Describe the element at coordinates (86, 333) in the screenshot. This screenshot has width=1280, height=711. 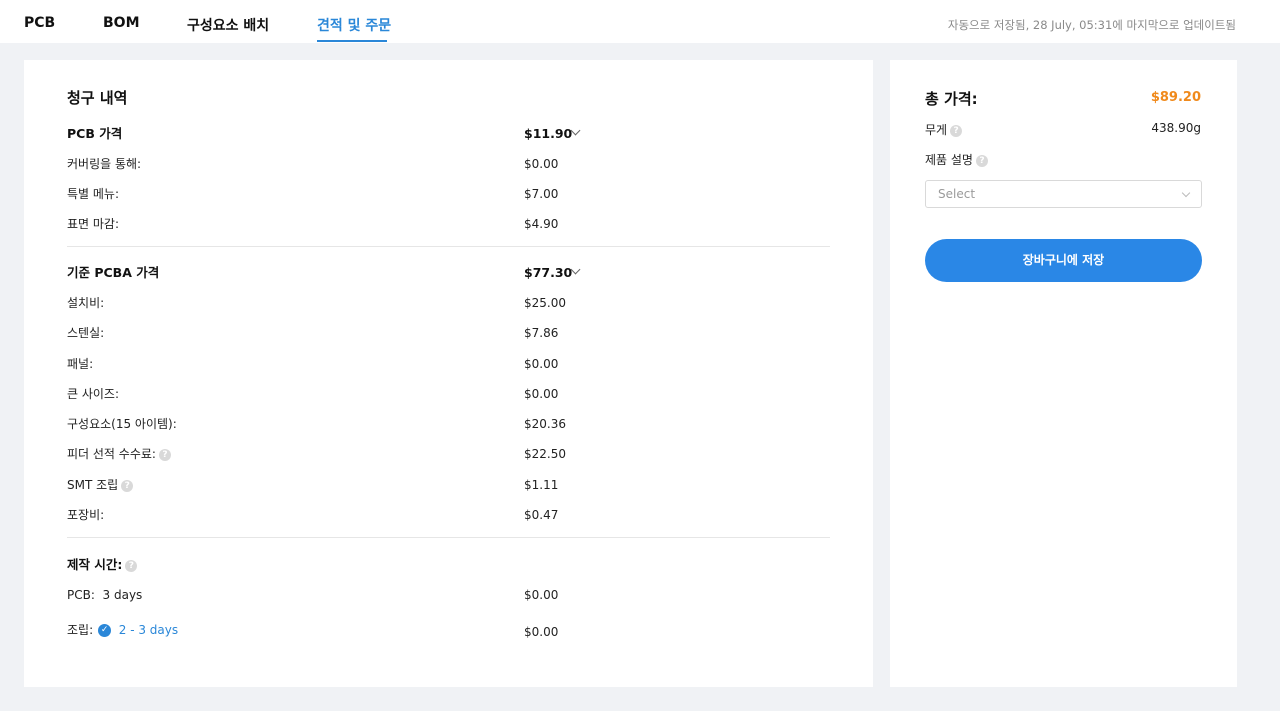
I see `stencil-label: 스텐실:` at that location.